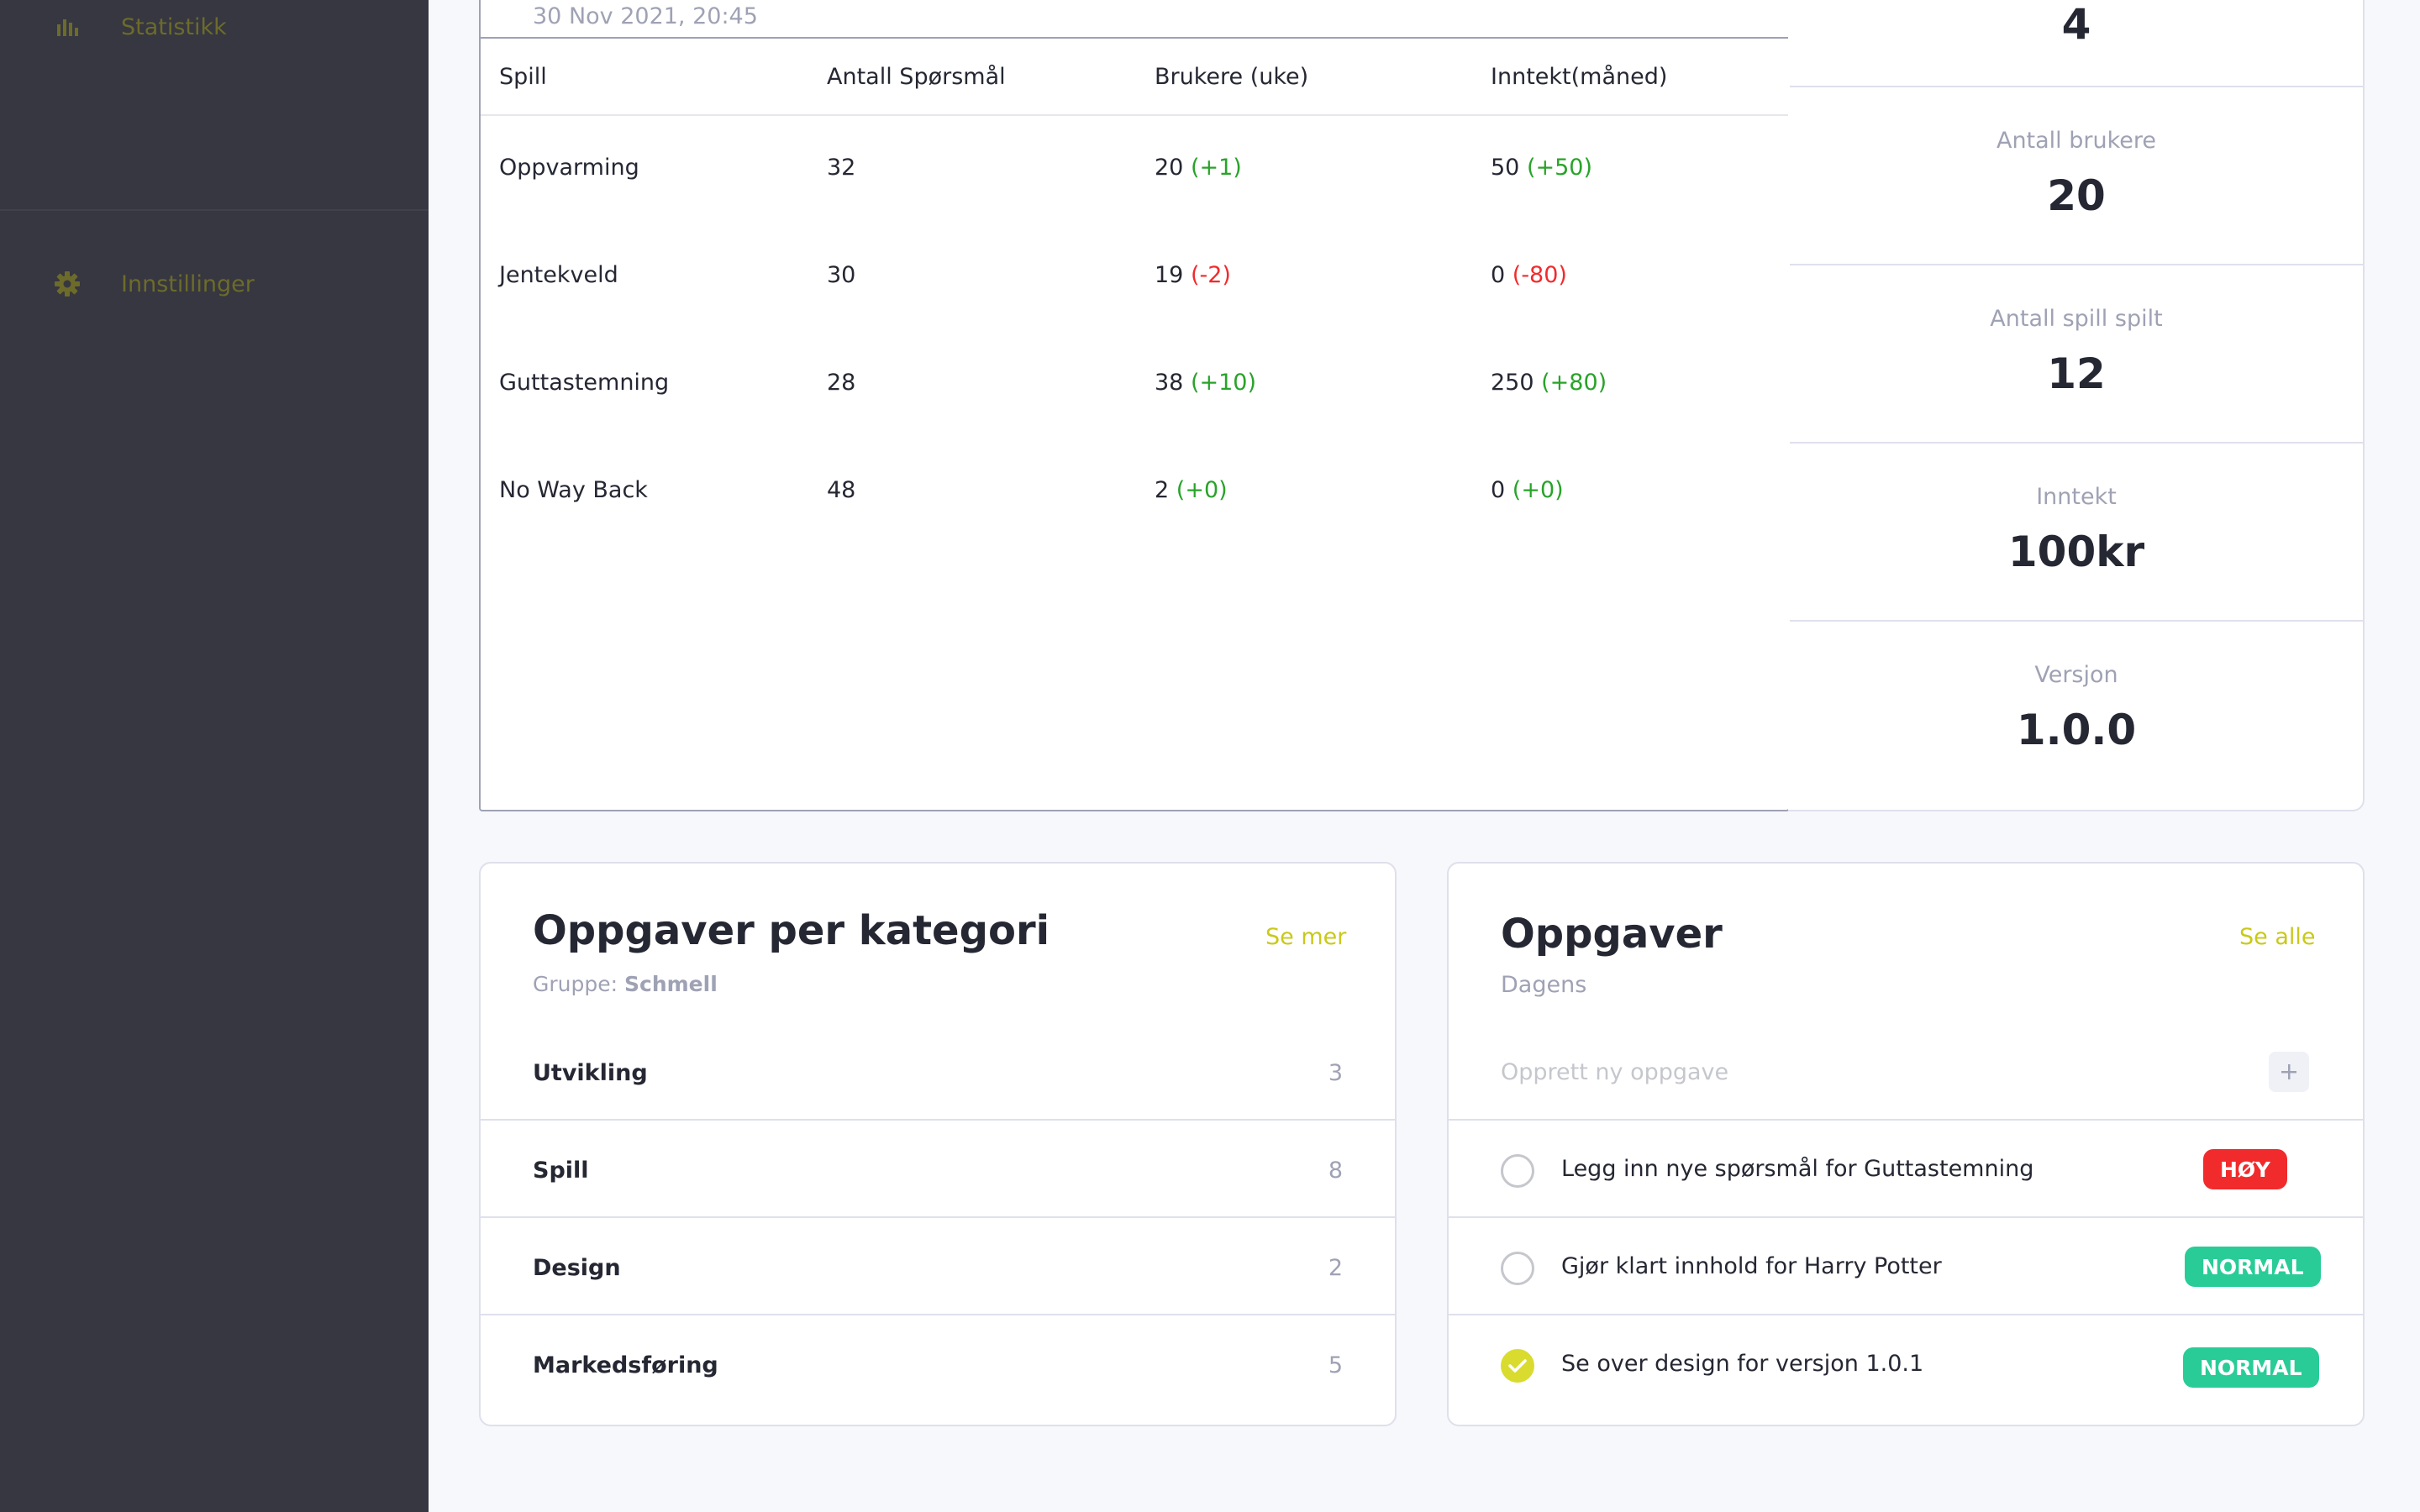 This screenshot has width=2420, height=1512. I want to click on table-row: Jentekveld 30 19 (-2) 0 (-80), so click(1134, 277).